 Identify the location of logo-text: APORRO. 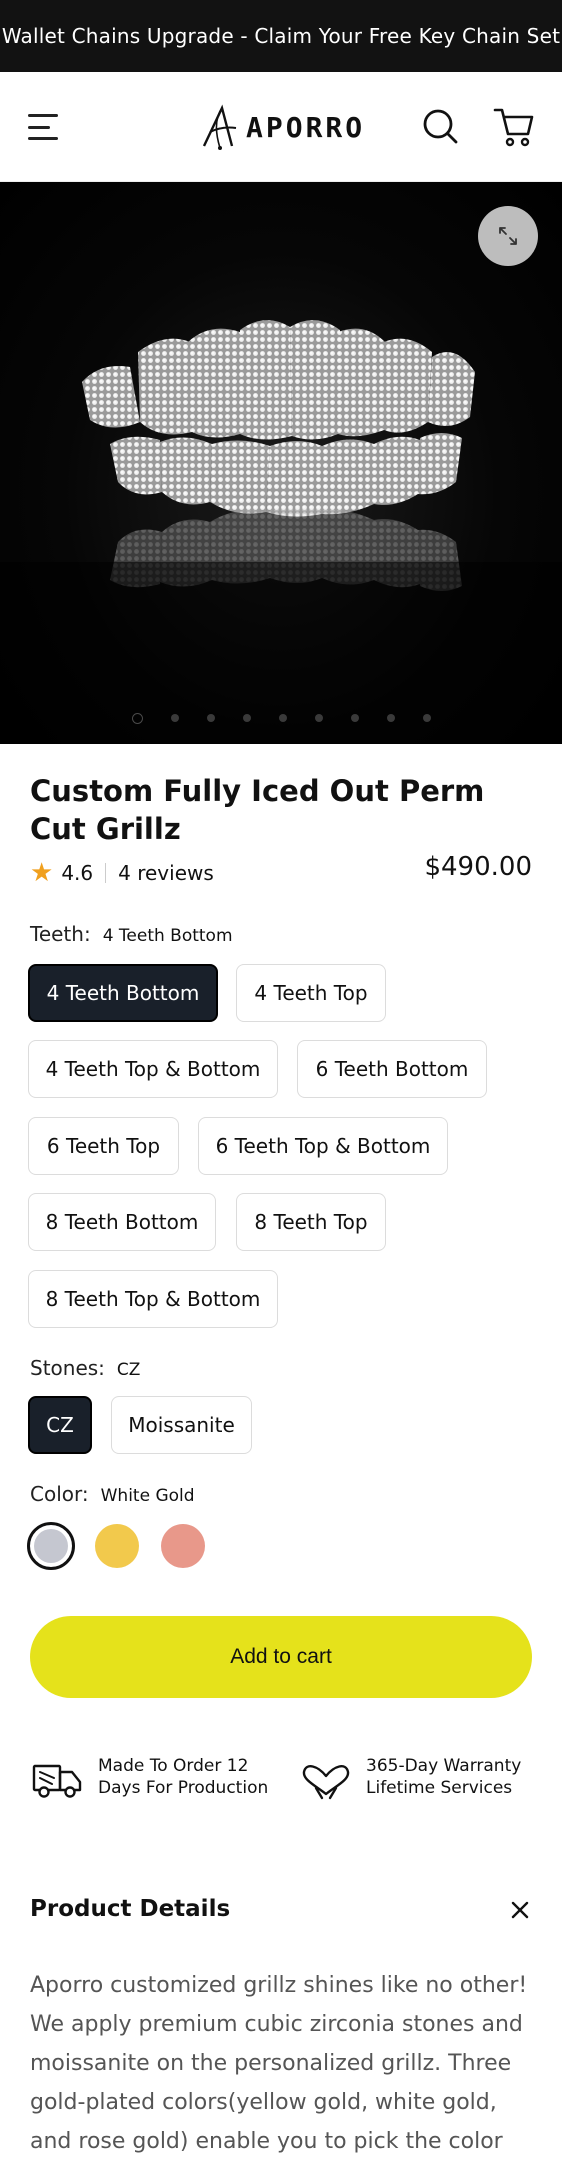
(306, 127).